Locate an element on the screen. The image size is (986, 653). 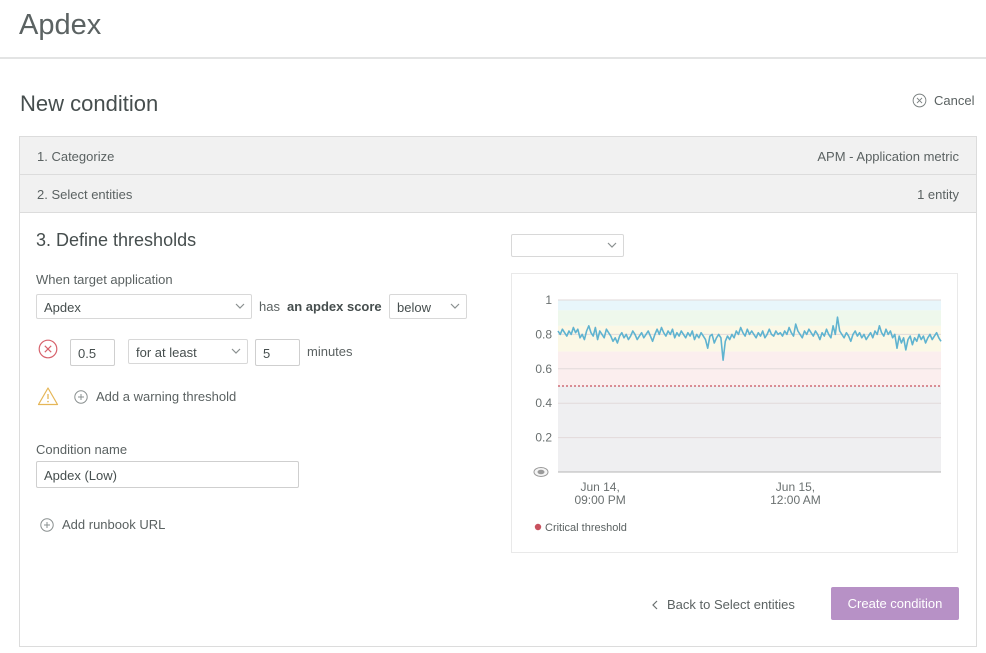
chart-entity-select is located at coordinates (567, 245).